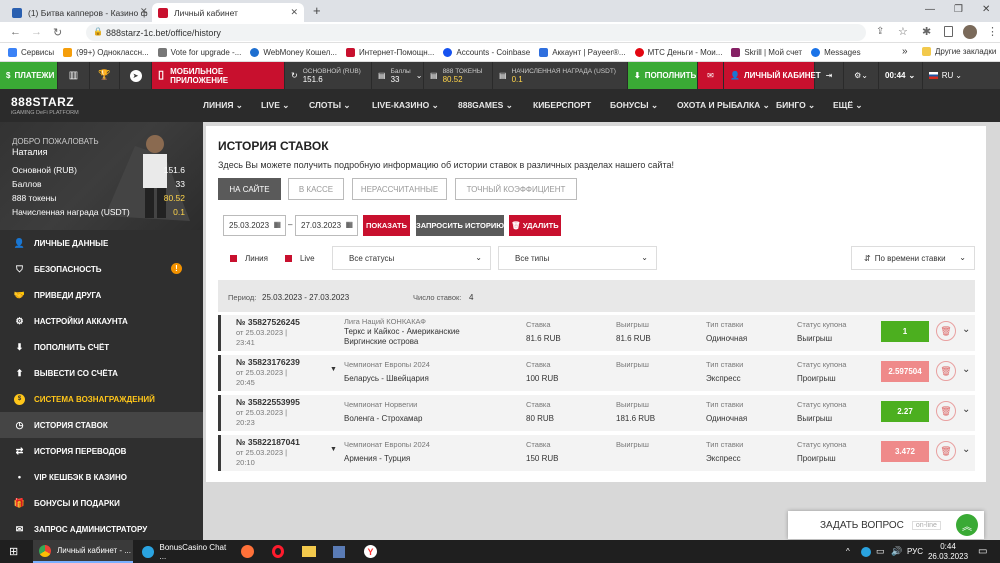 The image size is (1000, 563). What do you see at coordinates (926, 31) in the screenshot?
I see `extensions-icon: ✱` at bounding box center [926, 31].